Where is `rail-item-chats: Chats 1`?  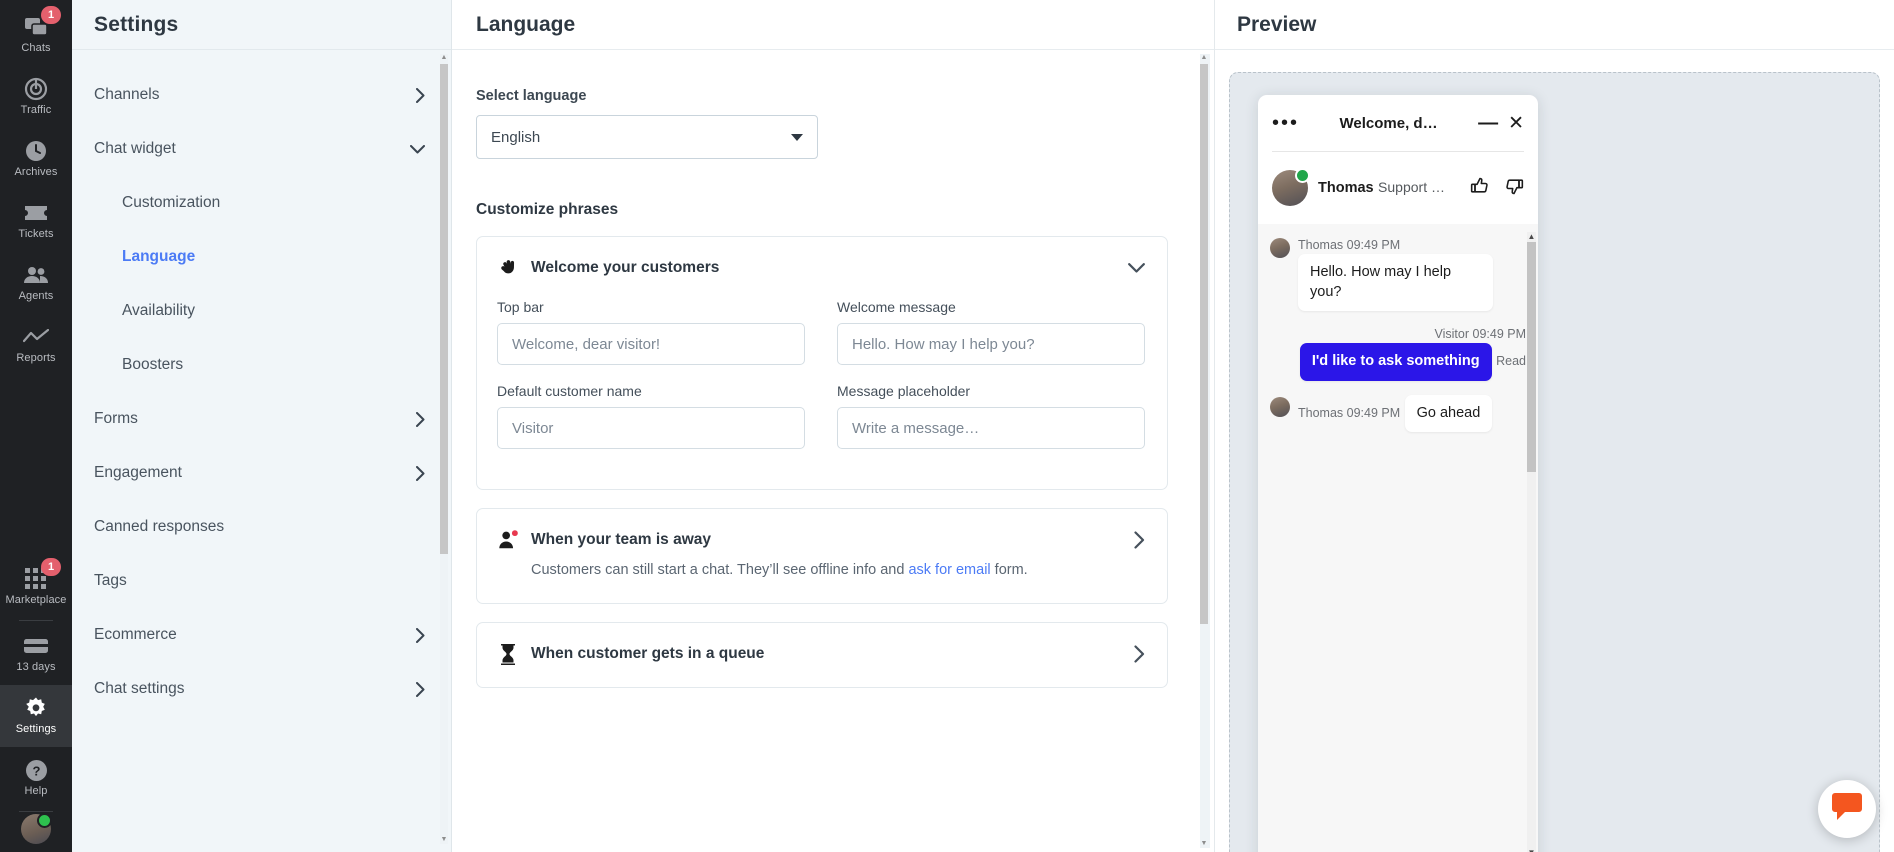 rail-item-chats: Chats 1 is located at coordinates (36, 35).